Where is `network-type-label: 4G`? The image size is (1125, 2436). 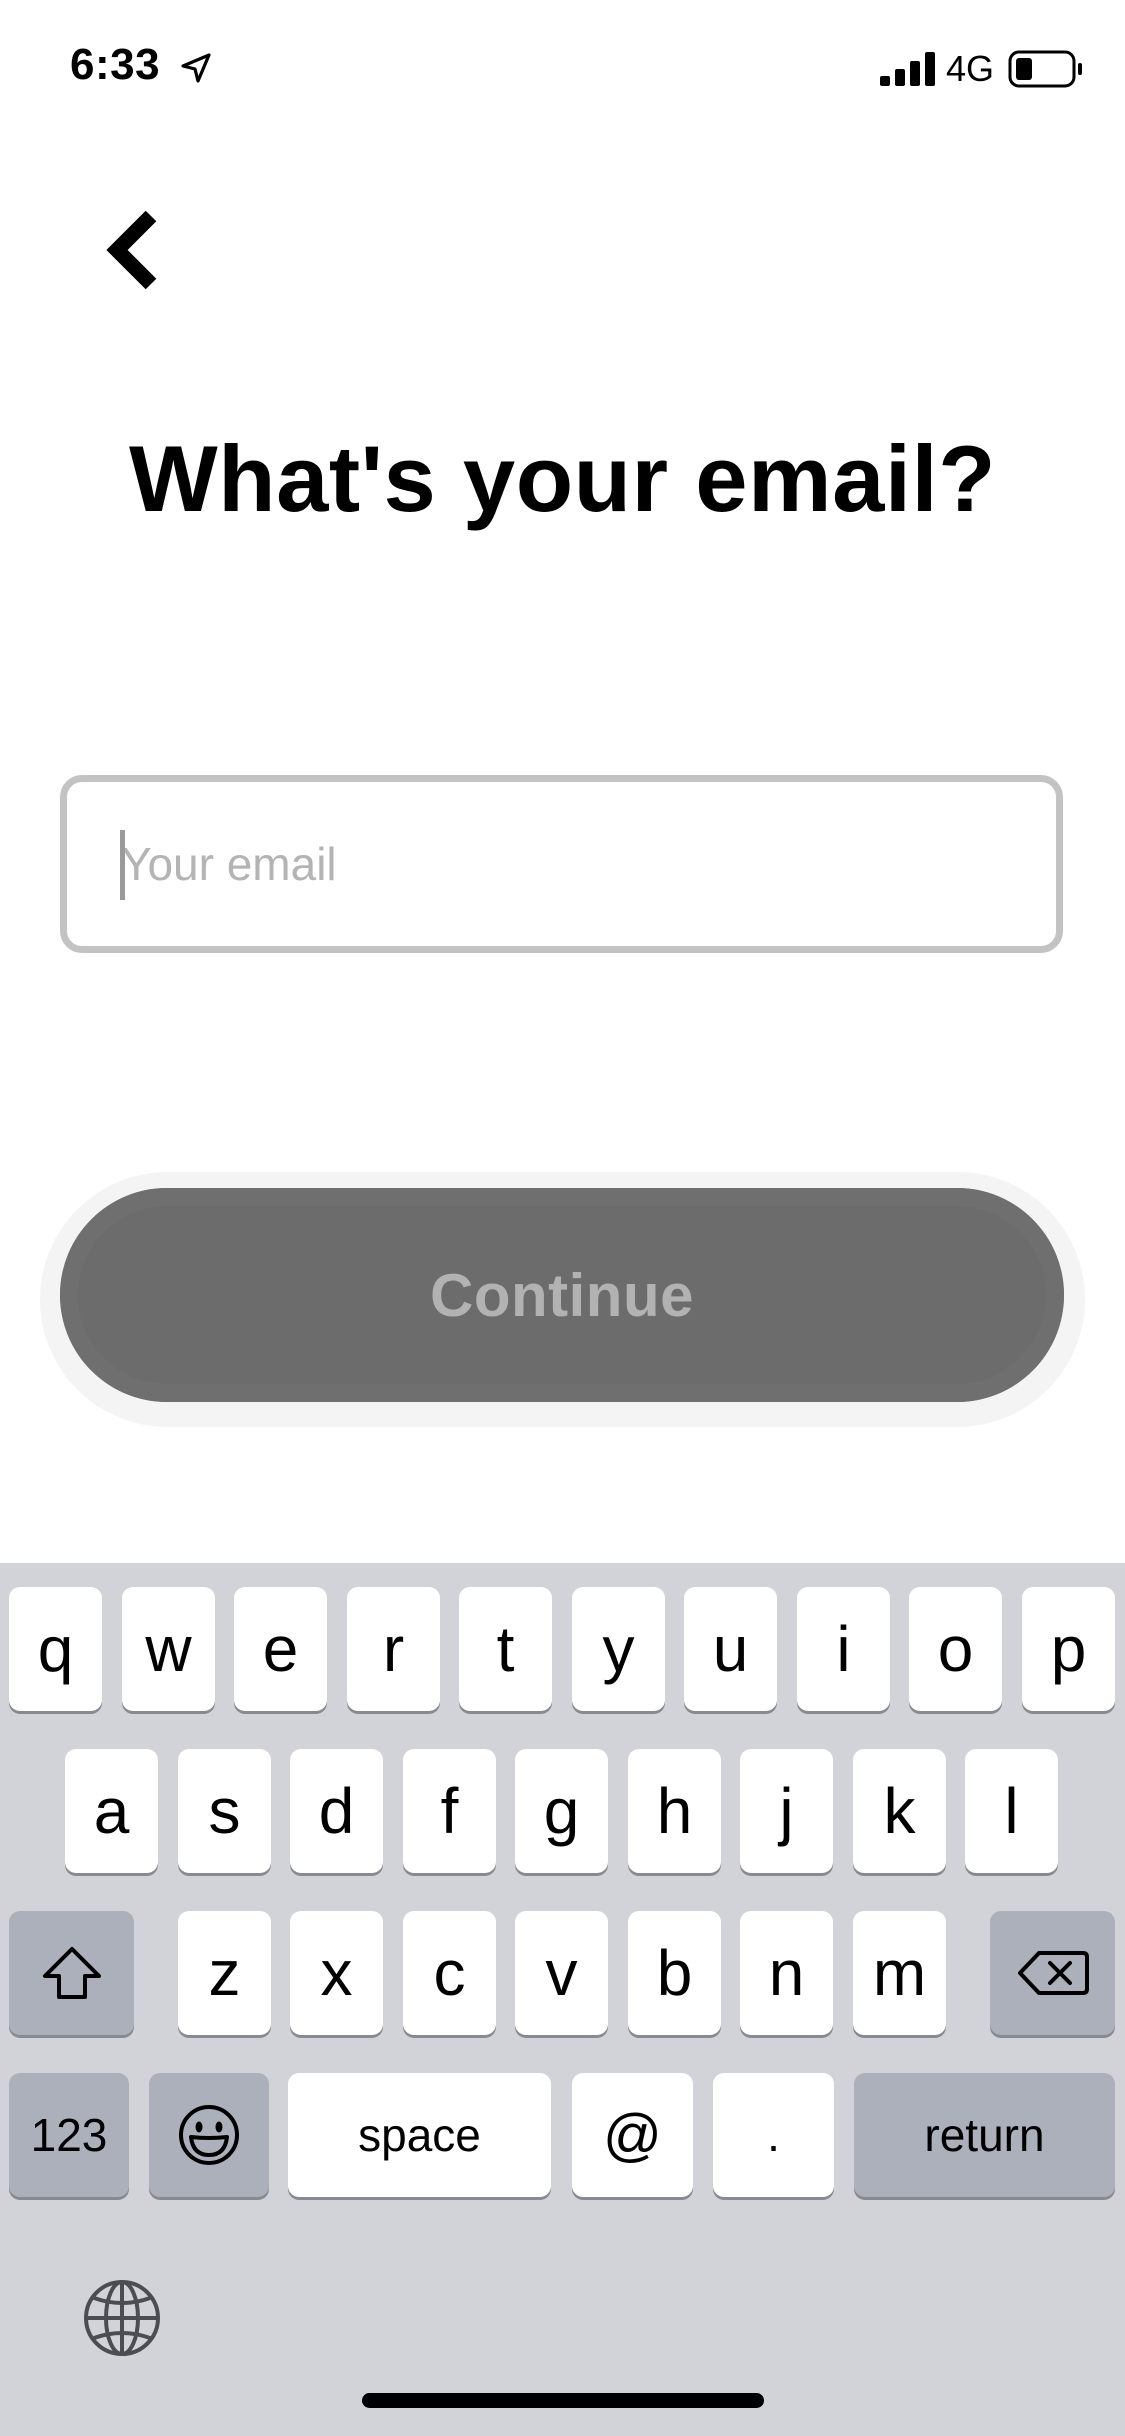 network-type-label: 4G is located at coordinates (970, 68).